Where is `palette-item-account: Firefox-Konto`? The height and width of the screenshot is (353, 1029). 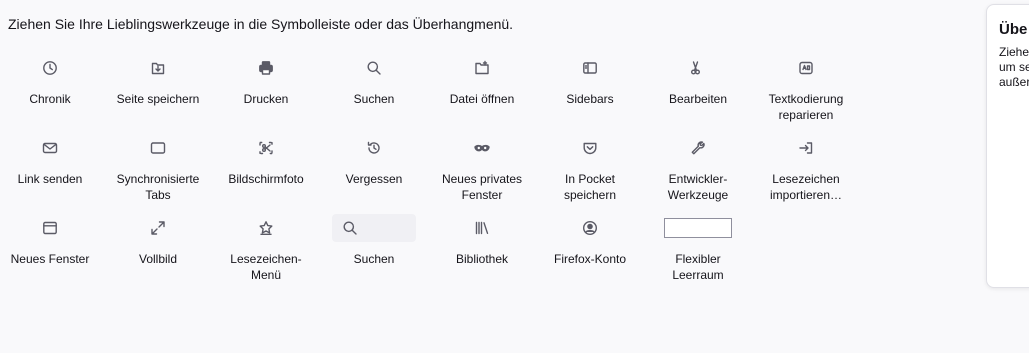 palette-item-account: Firefox-Konto is located at coordinates (590, 241).